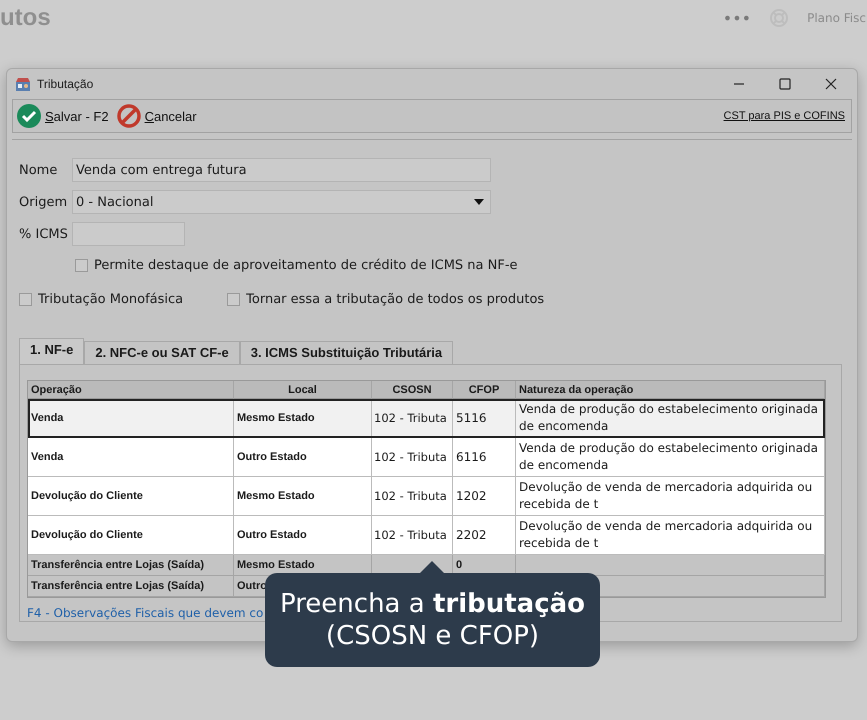  What do you see at coordinates (395, 299) in the screenshot?
I see `checkbox-label: Tornar essa a tributação de todos os produtos` at bounding box center [395, 299].